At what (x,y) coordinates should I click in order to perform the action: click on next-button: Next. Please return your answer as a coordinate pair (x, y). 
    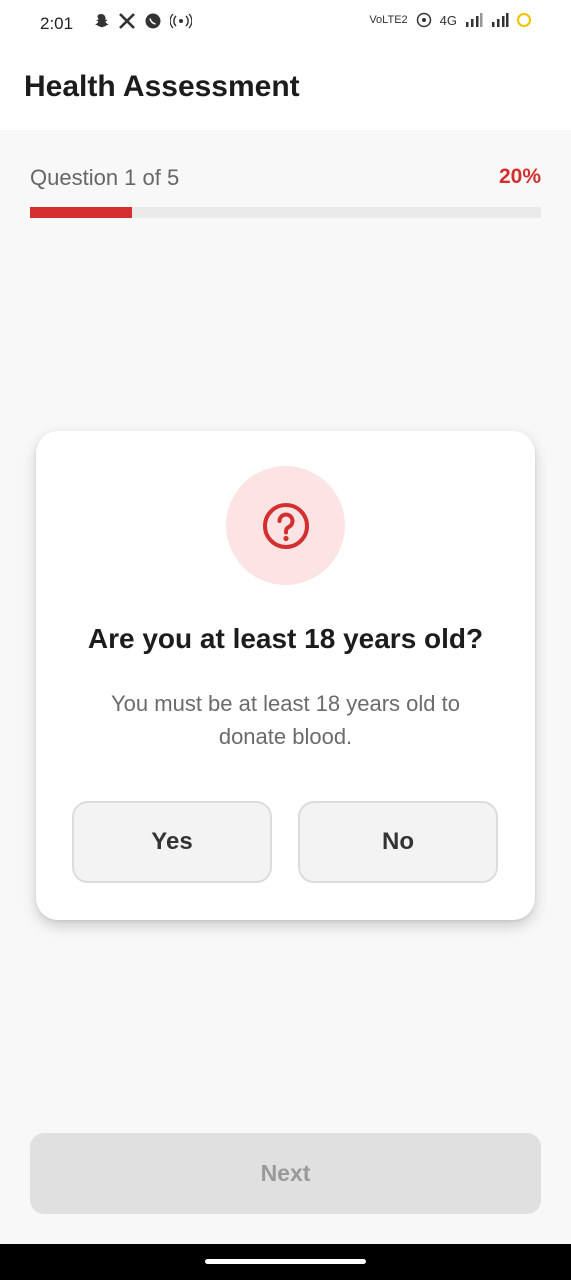
    Looking at the image, I should click on (285, 1173).